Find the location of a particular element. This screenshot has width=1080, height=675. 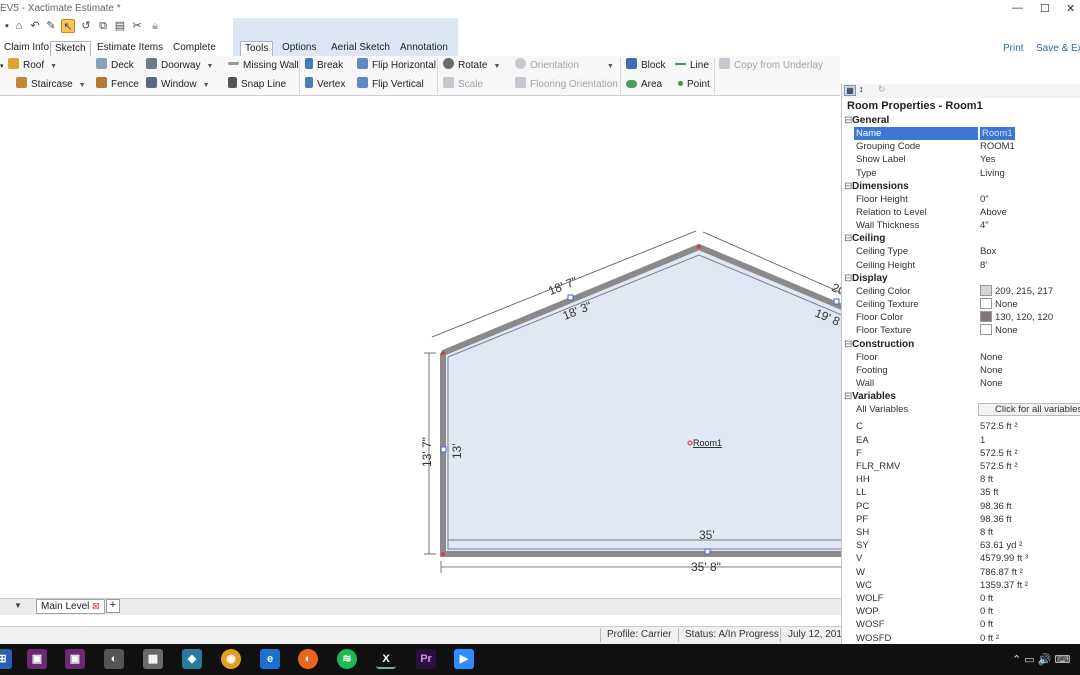

copy-icon: ⧉ is located at coordinates (103, 26).